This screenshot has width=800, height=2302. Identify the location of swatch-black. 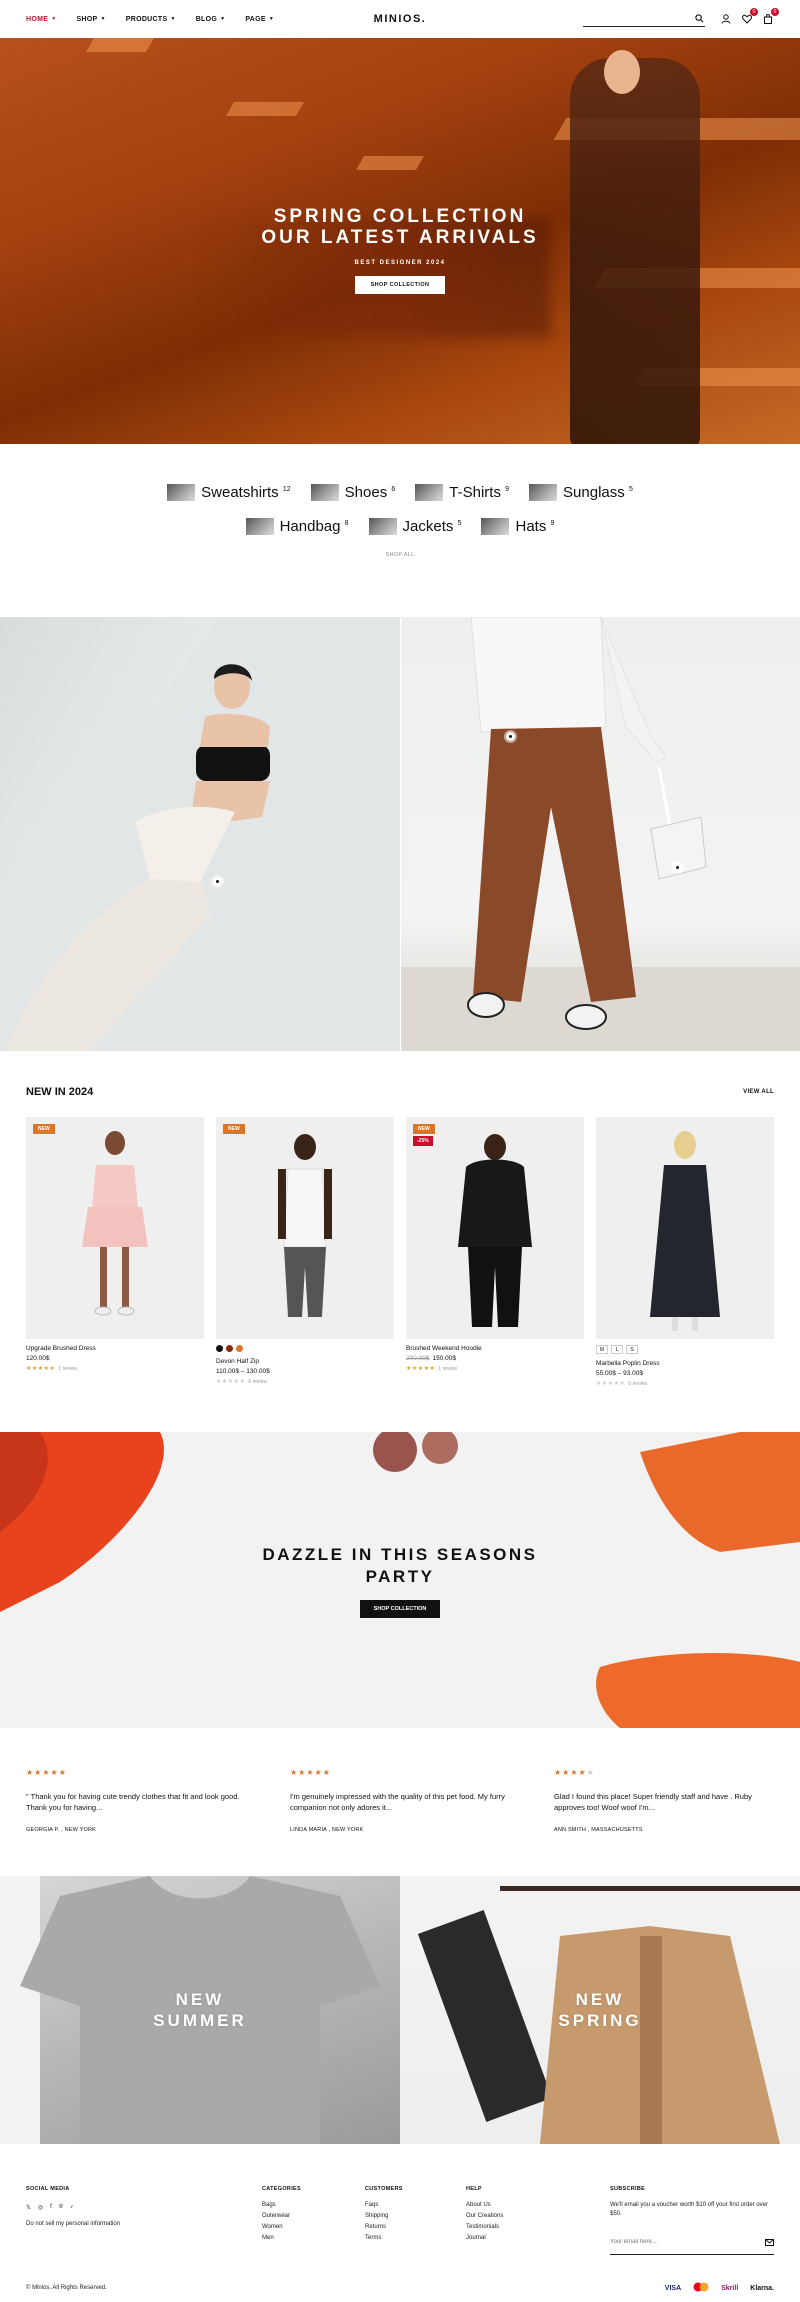
(219, 1348).